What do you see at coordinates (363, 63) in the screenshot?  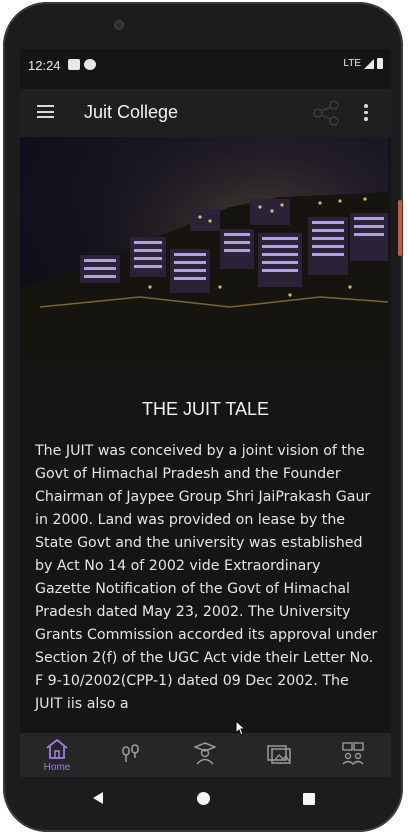 I see `status-right: LTE` at bounding box center [363, 63].